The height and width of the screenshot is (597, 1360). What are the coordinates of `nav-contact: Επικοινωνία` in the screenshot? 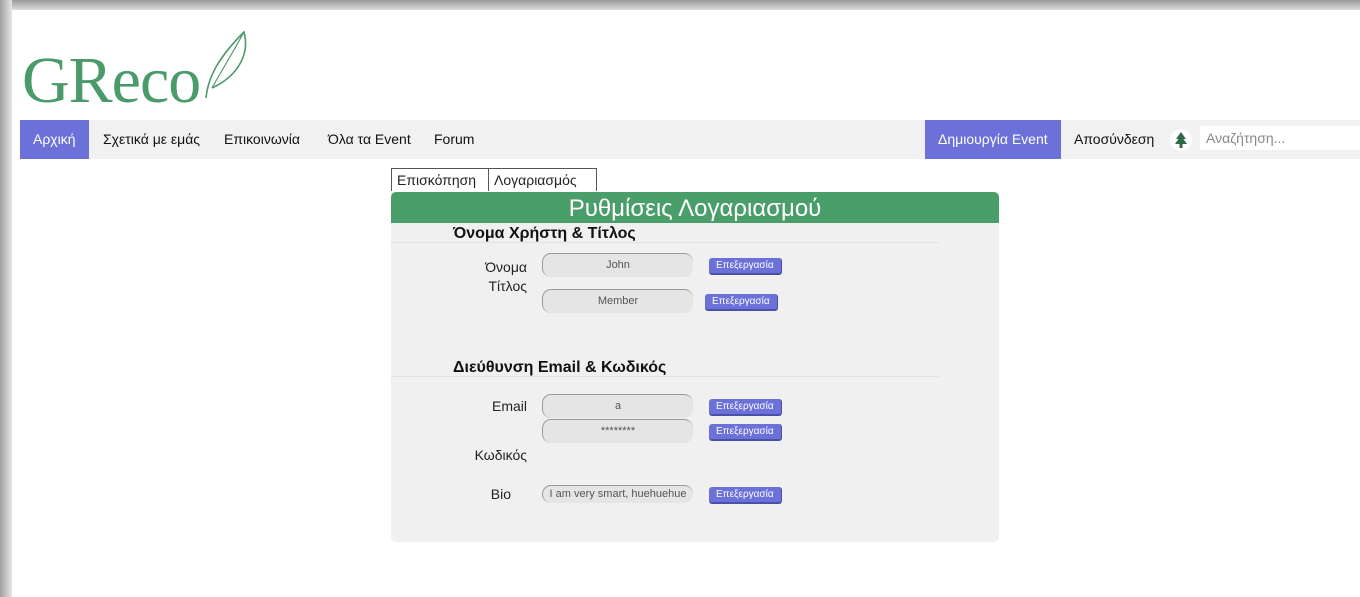 It's located at (262, 139).